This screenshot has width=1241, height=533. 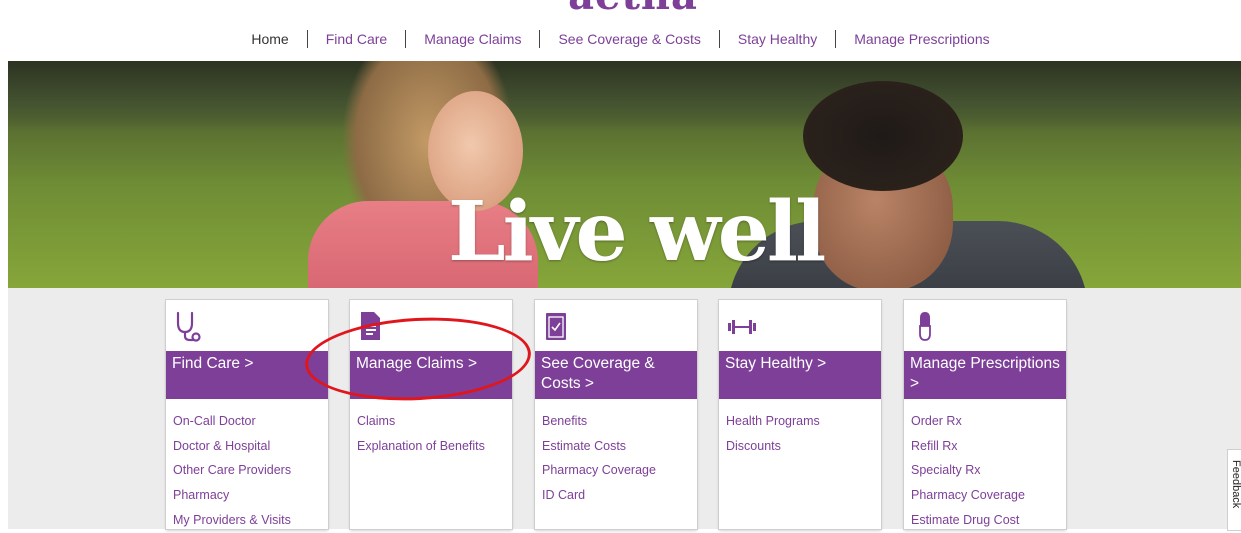 I want to click on card-links: Health Programs Discounts, so click(x=773, y=433).